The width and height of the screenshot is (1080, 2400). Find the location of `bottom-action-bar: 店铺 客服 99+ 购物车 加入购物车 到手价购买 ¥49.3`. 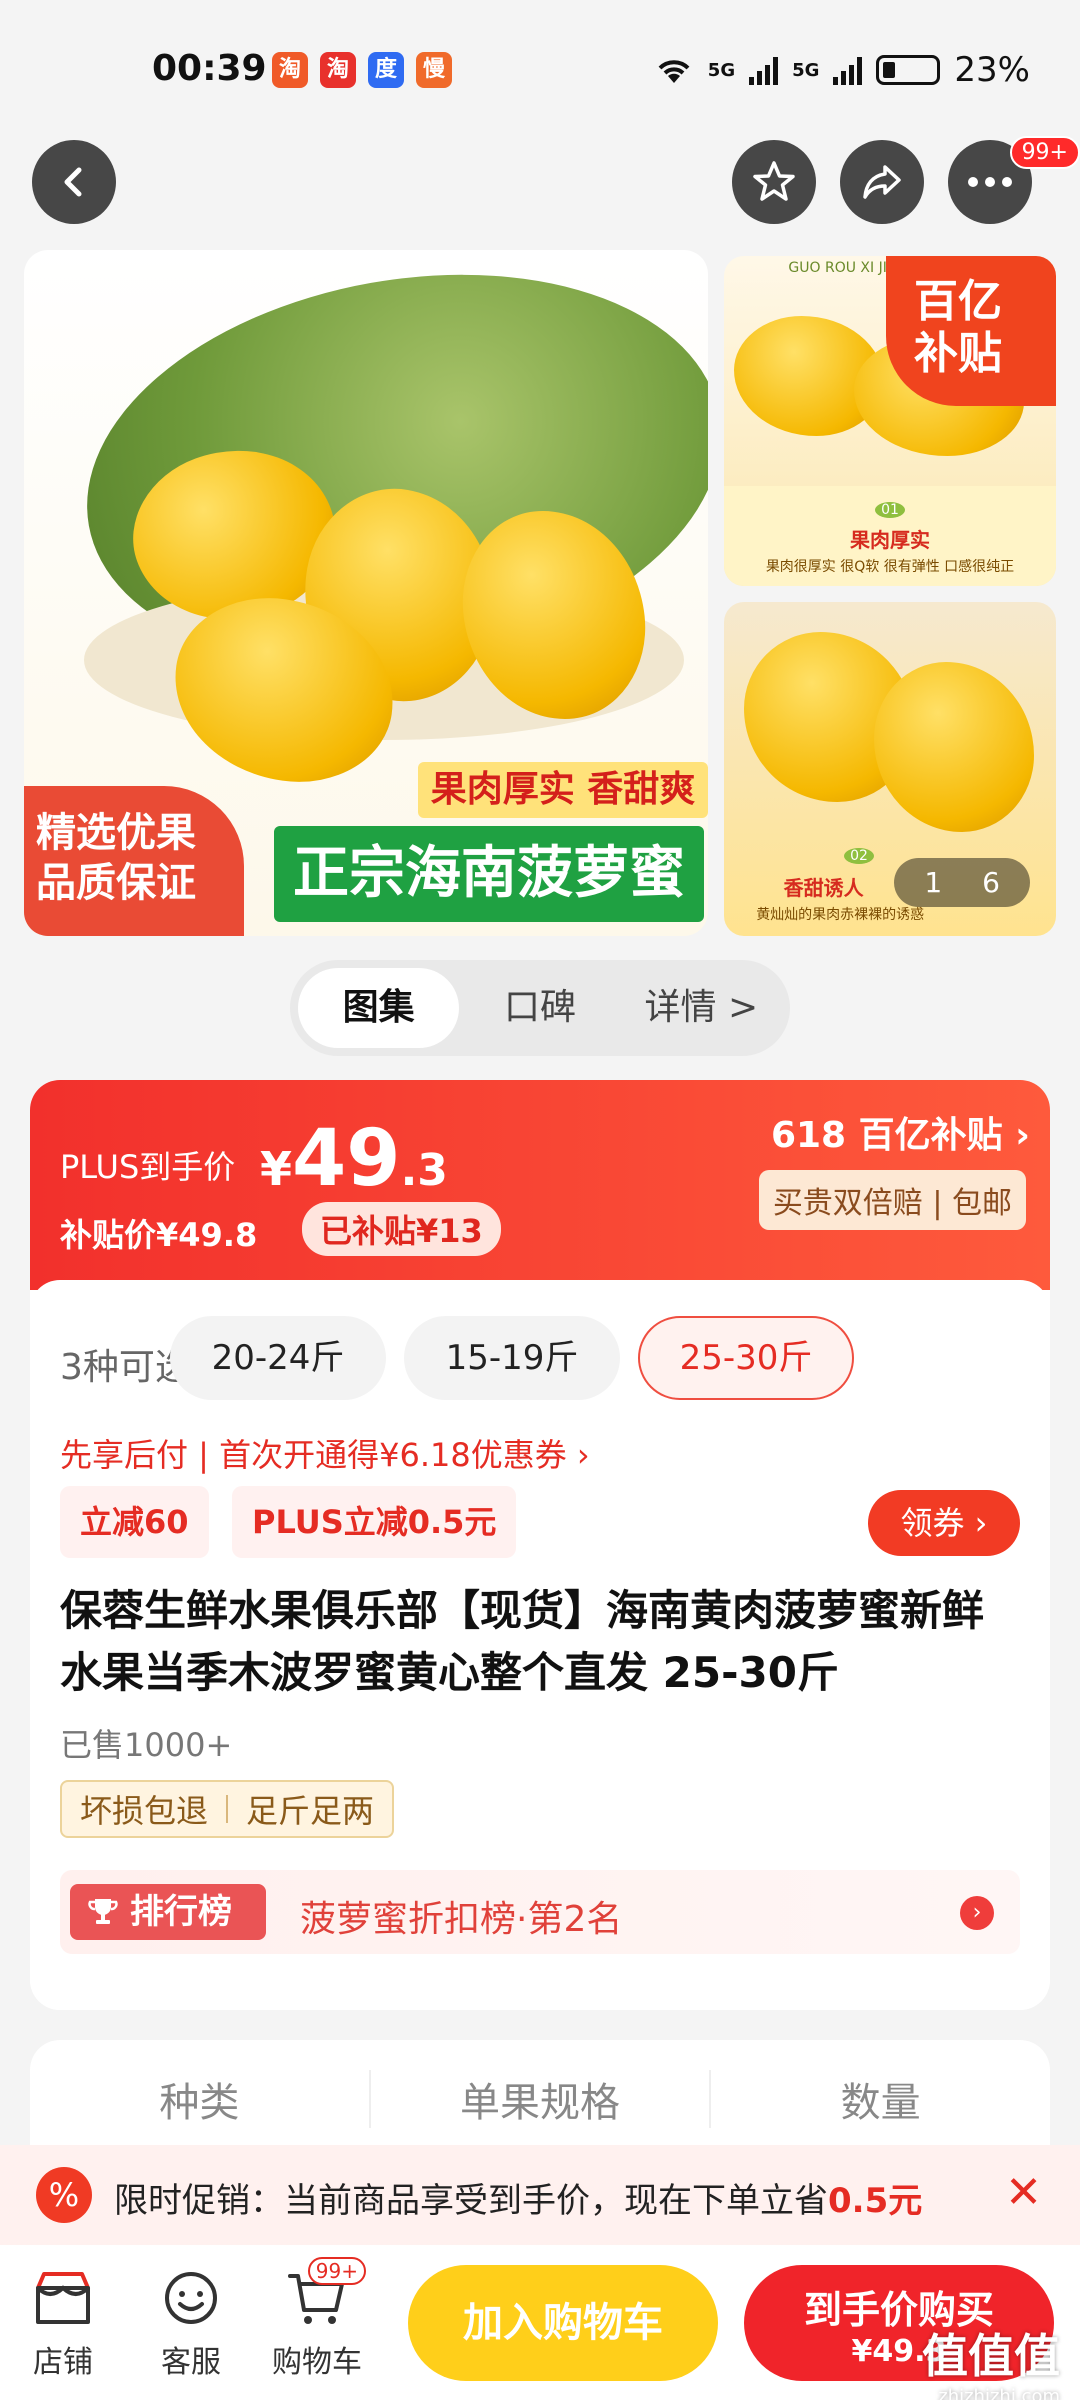

bottom-action-bar: 店铺 客服 99+ 购物车 加入购物车 到手价购买 ¥49.3 is located at coordinates (540, 2322).